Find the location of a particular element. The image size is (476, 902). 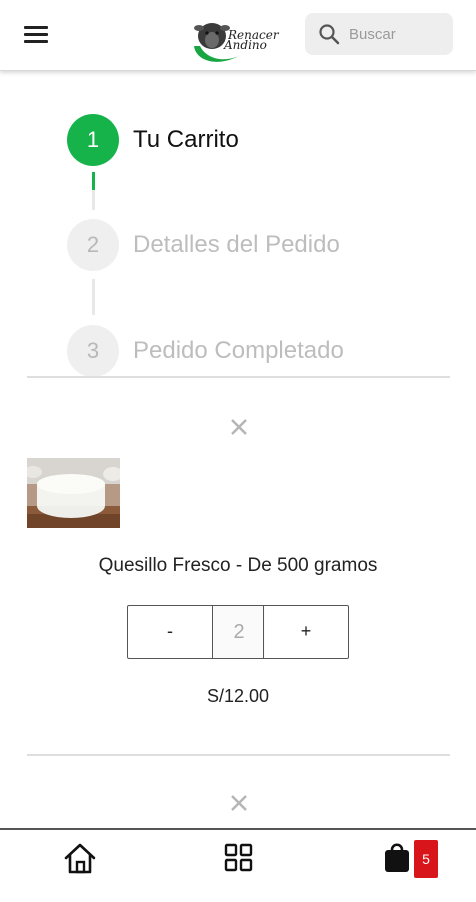

product-name: Quesillo Fresco - De 500 gramos is located at coordinates (238, 565).